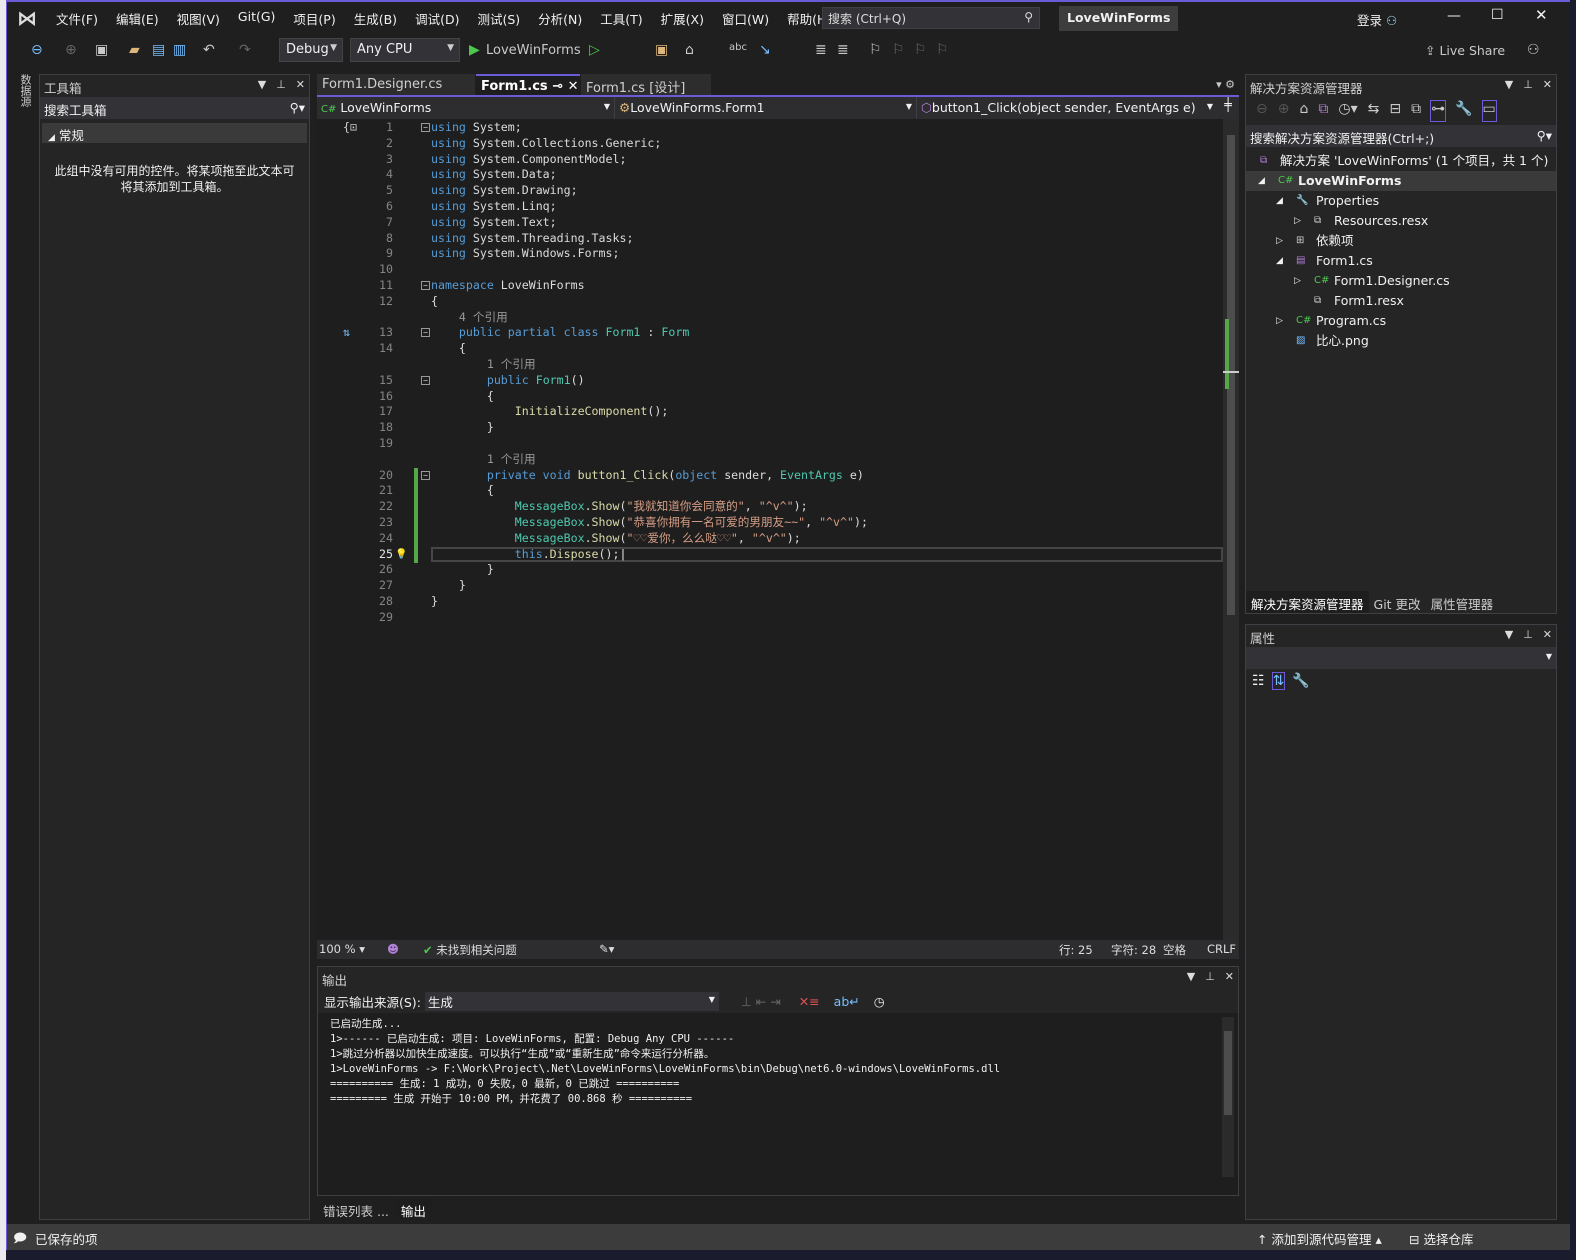  Describe the element at coordinates (1228, 108) in the screenshot. I see `split-icon: ╪` at that location.